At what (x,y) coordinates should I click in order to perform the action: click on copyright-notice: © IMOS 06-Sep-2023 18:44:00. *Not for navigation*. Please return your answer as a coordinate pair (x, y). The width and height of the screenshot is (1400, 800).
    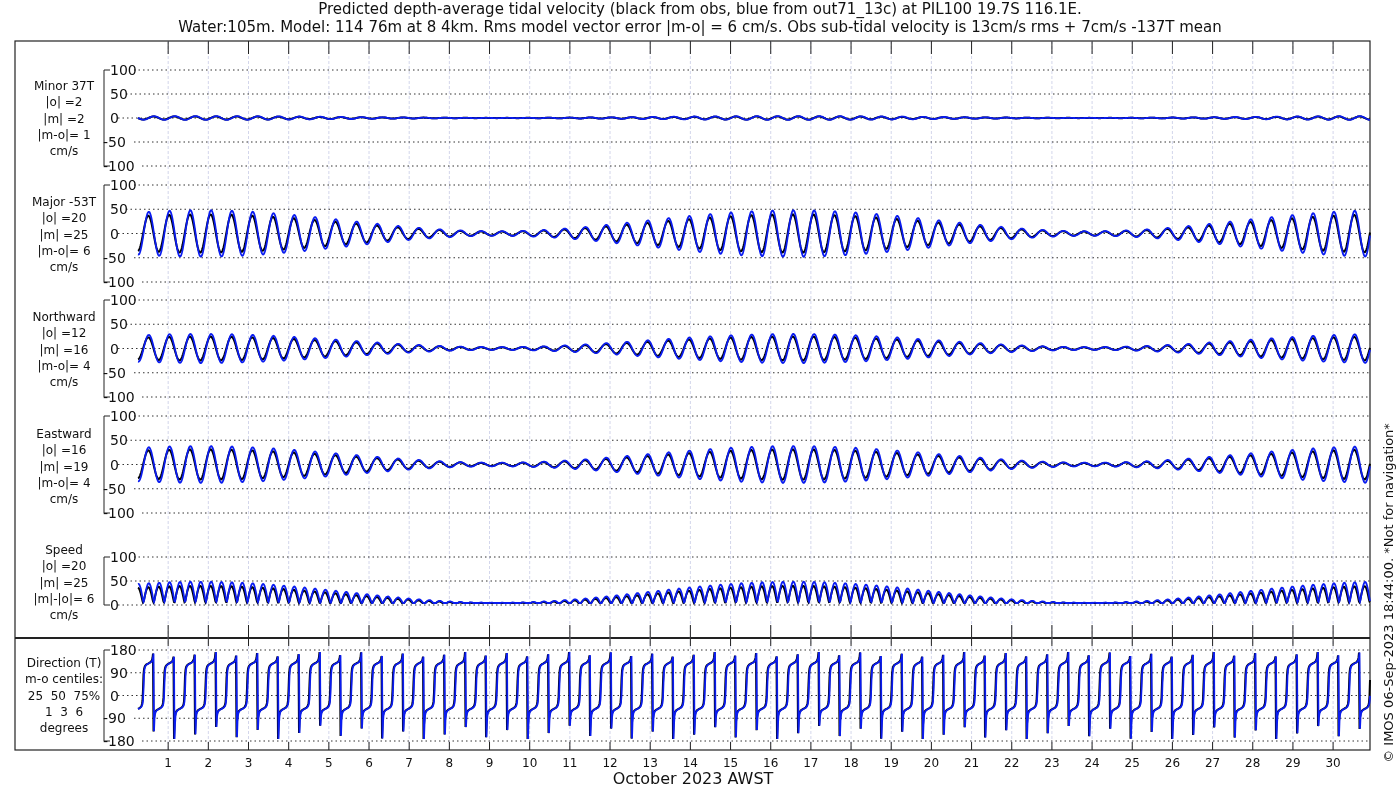
    Looking at the image, I should click on (1388, 593).